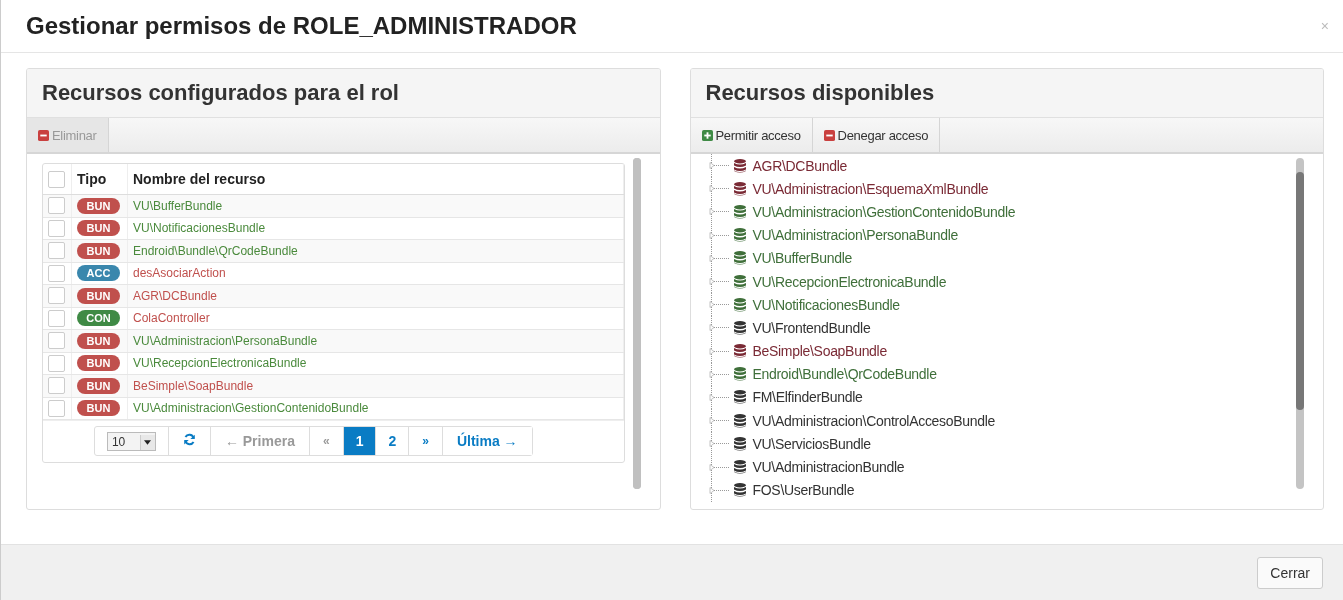 The height and width of the screenshot is (600, 1343). I want to click on tree-item: VU\BufferBundle, so click(802, 258).